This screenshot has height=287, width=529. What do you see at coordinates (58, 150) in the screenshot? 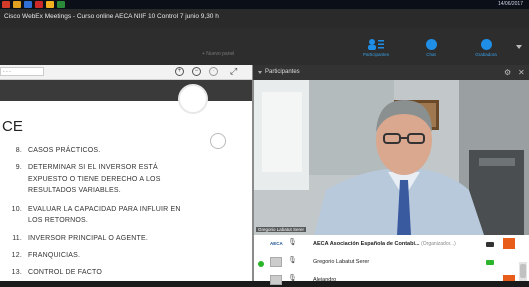
I see `slide-list-item: 8. CASOS PRÁCTICOS.` at bounding box center [58, 150].